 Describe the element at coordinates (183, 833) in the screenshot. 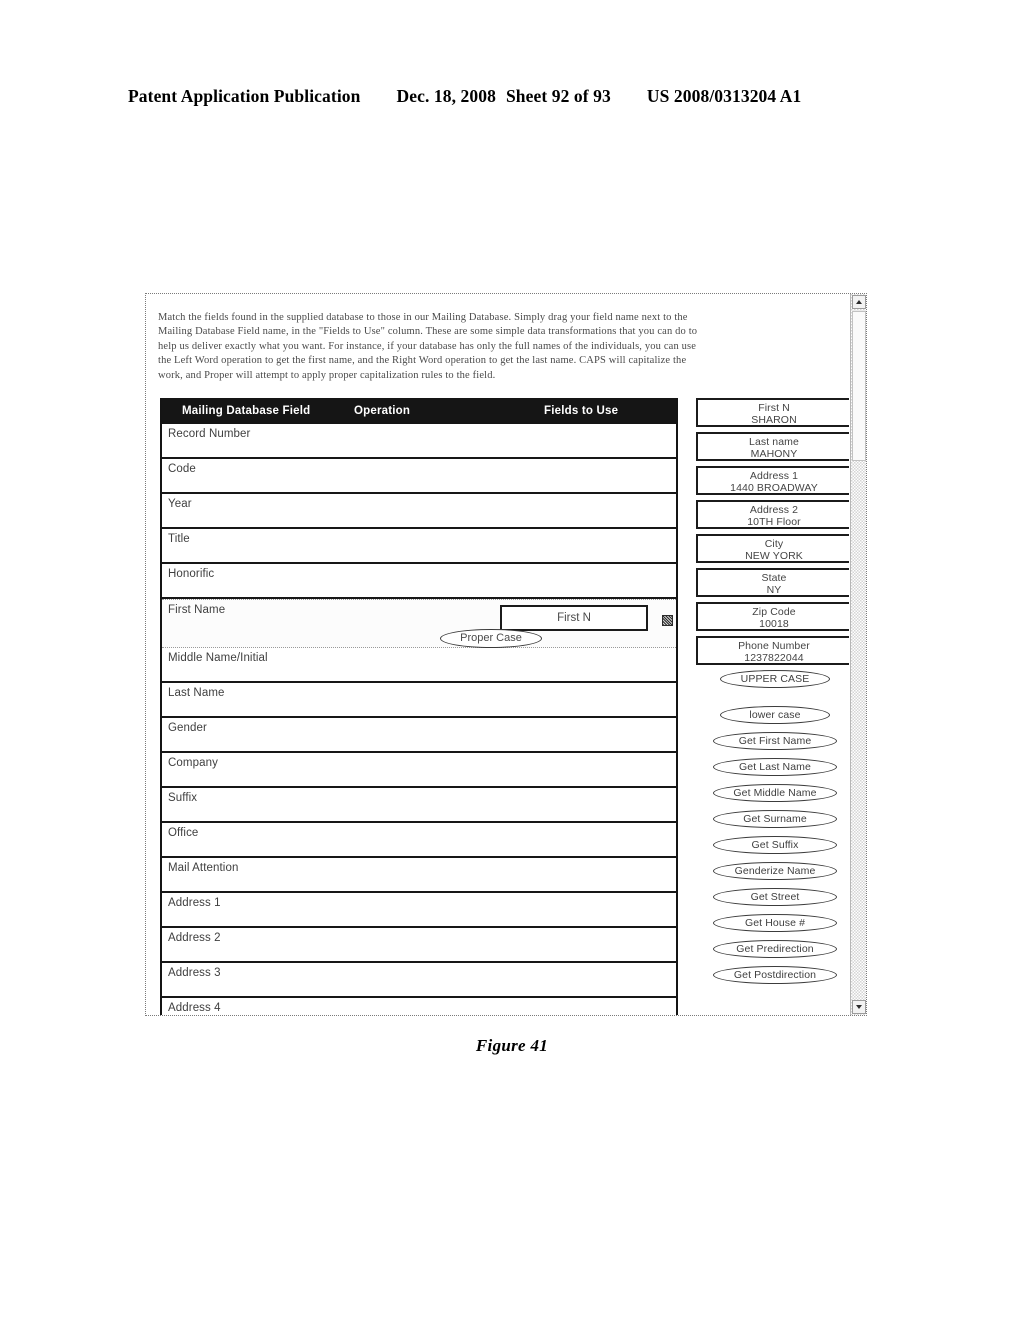

I see `mailing-database-field-label: Office` at that location.